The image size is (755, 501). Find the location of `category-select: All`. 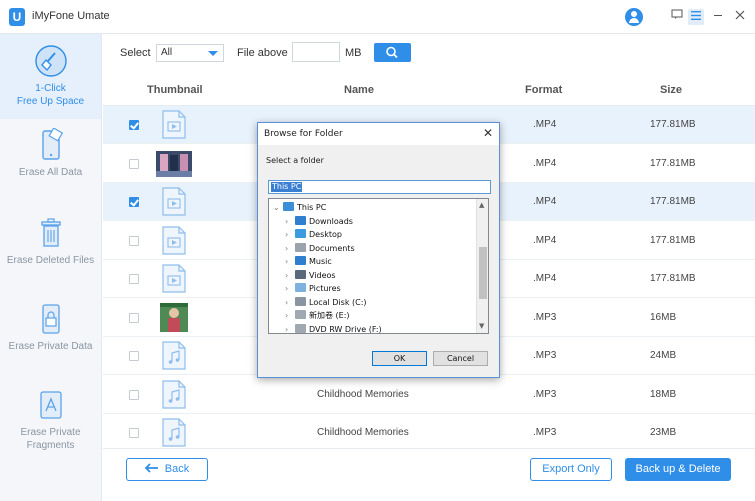

category-select: All is located at coordinates (190, 53).